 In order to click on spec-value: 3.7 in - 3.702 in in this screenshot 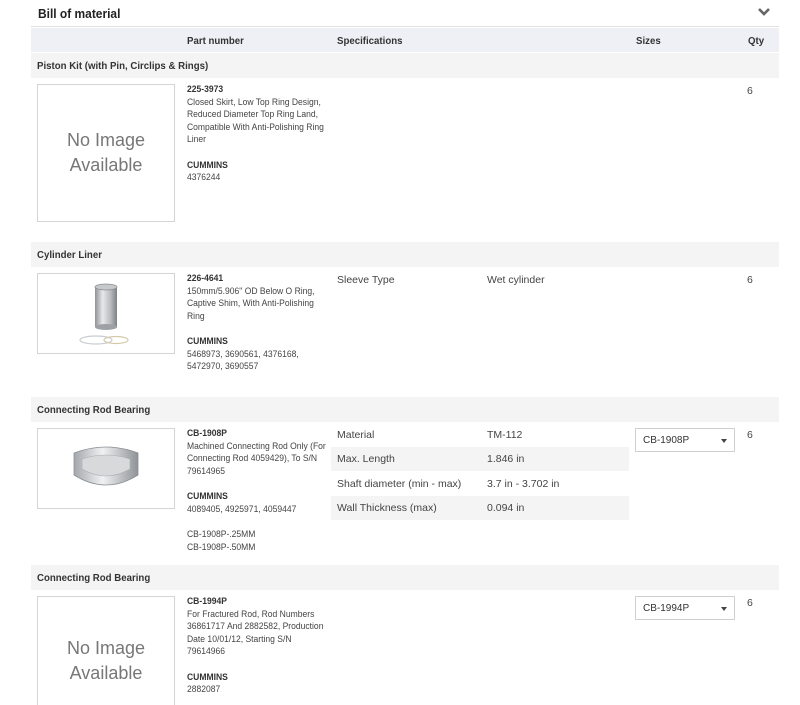, I will do `click(523, 484)`.